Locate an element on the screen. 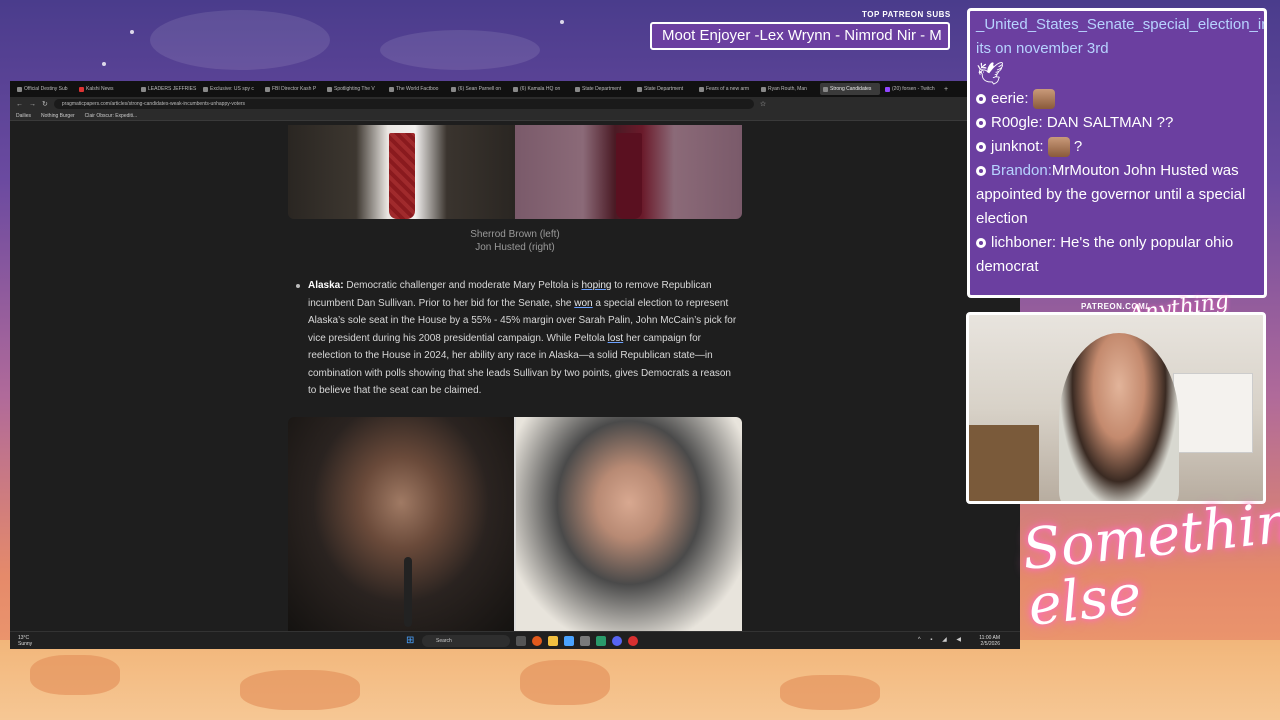 The width and height of the screenshot is (1280, 720). chat-username: Brandon: is located at coordinates (1021, 170).